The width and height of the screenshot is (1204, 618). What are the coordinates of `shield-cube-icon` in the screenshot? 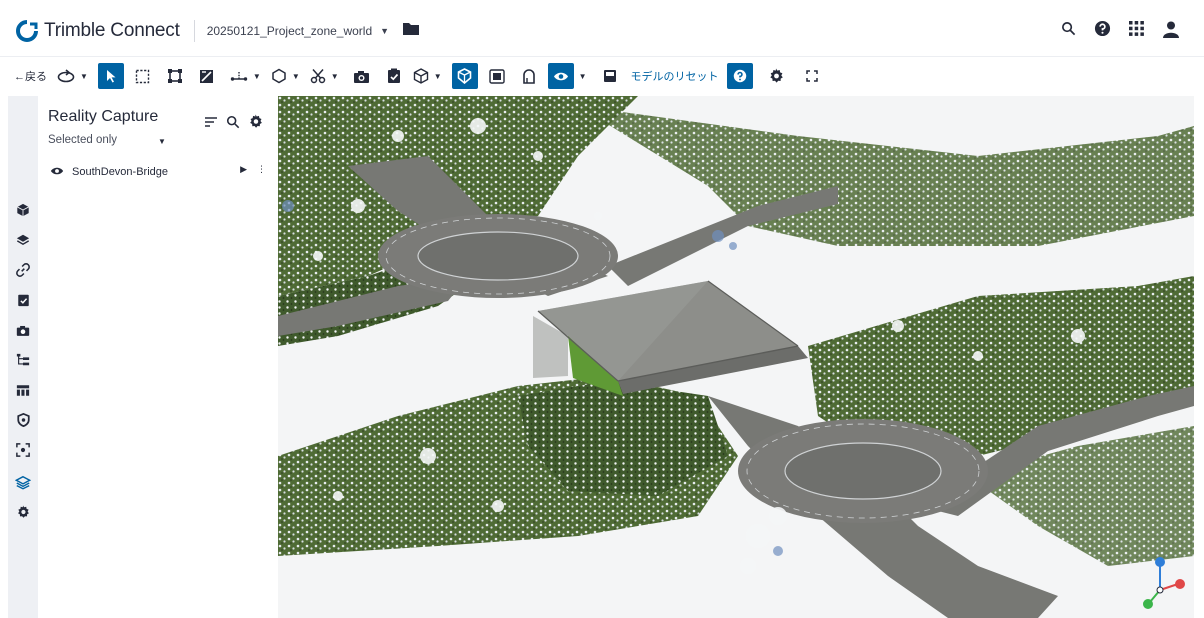 It's located at (464, 76).